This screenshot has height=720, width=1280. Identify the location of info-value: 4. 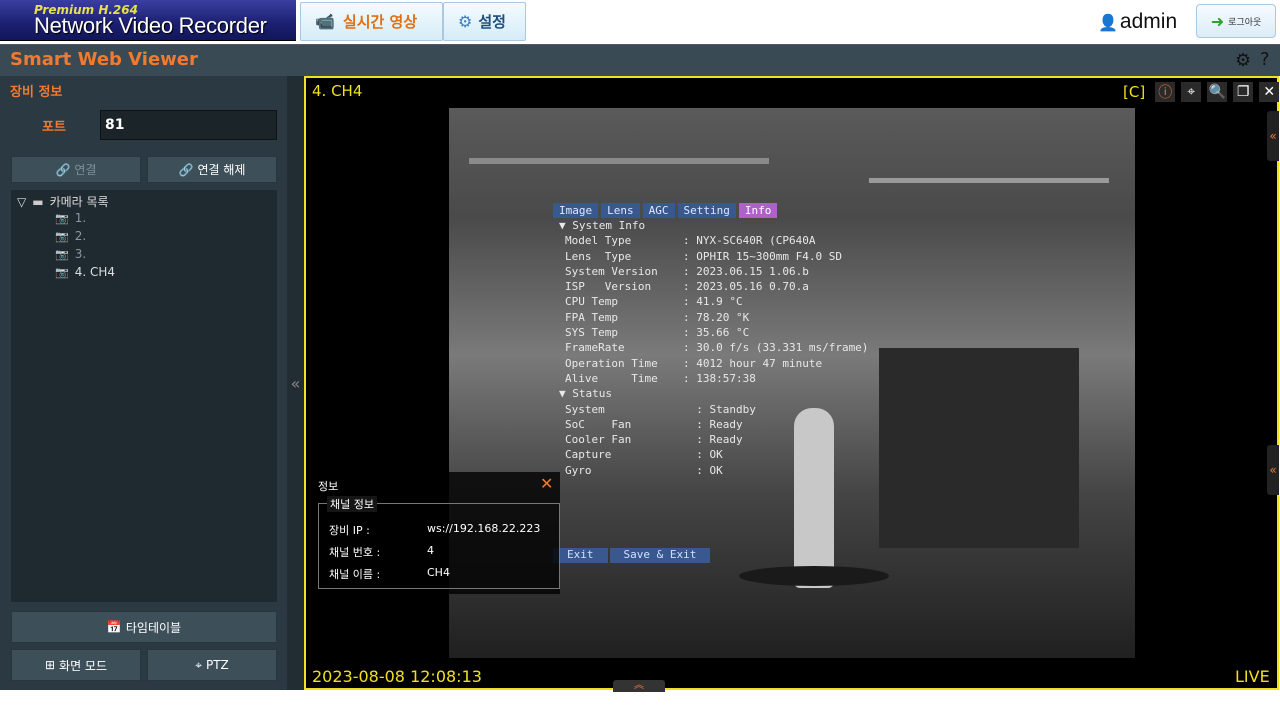
(430, 550).